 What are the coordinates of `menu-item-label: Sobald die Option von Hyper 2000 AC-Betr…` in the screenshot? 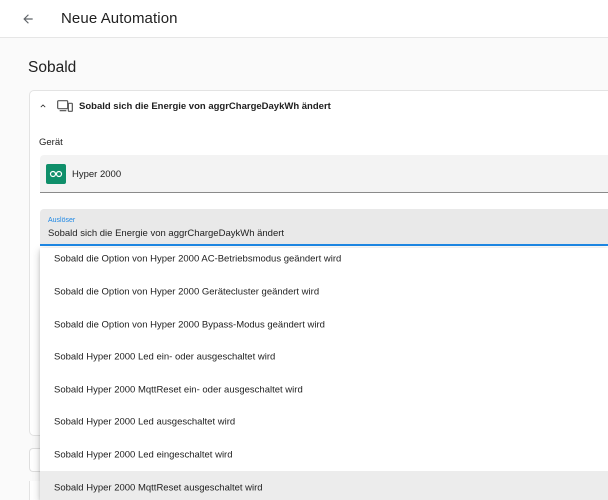 It's located at (198, 258).